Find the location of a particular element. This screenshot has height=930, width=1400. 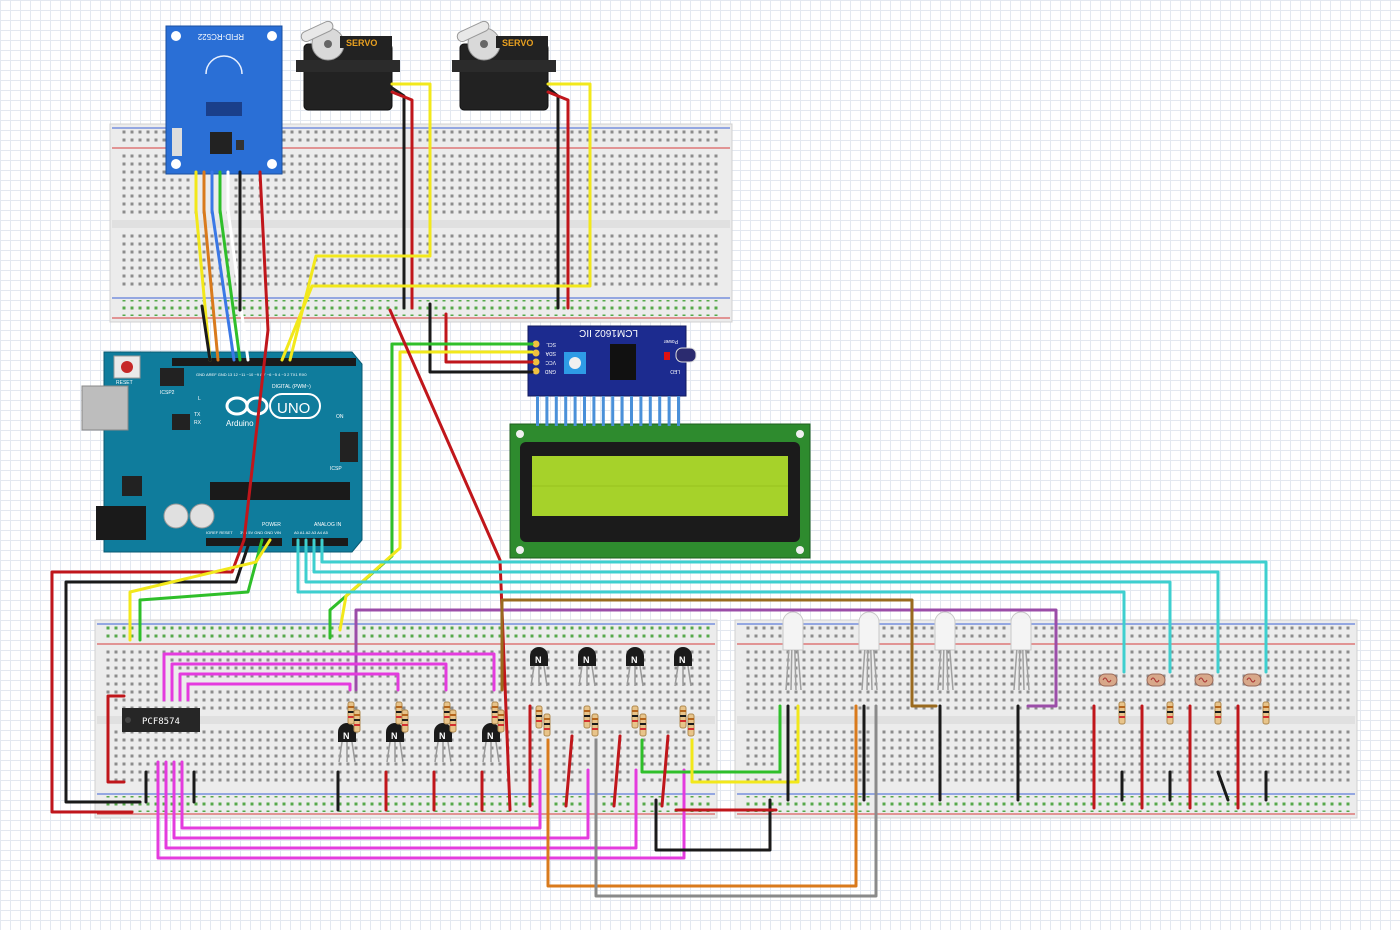

lcd-pin-scl: SCL is located at coordinates (551, 344).